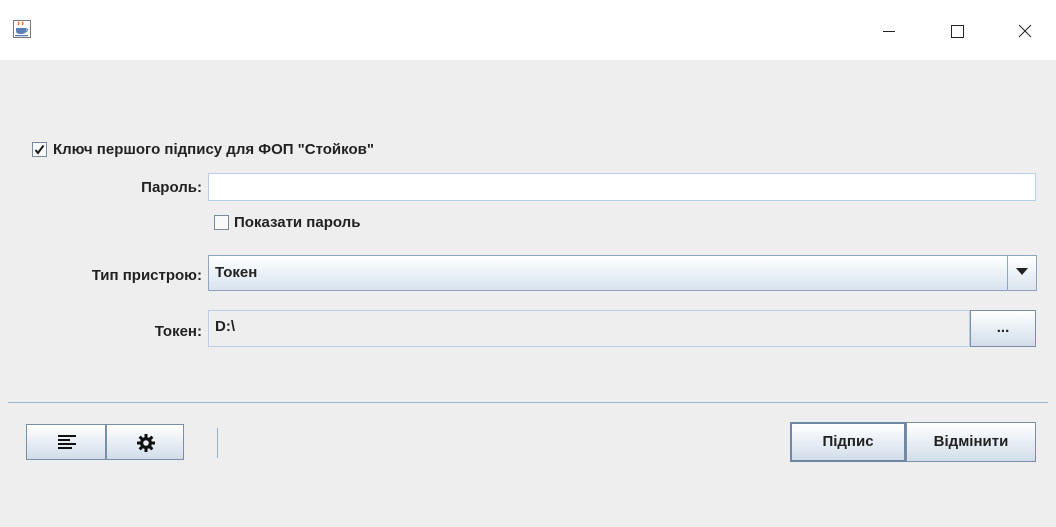 The image size is (1056, 527). Describe the element at coordinates (213, 149) in the screenshot. I see `key-checkbox-label: Ключ першого підпису для ФОП "Стойков"` at that location.